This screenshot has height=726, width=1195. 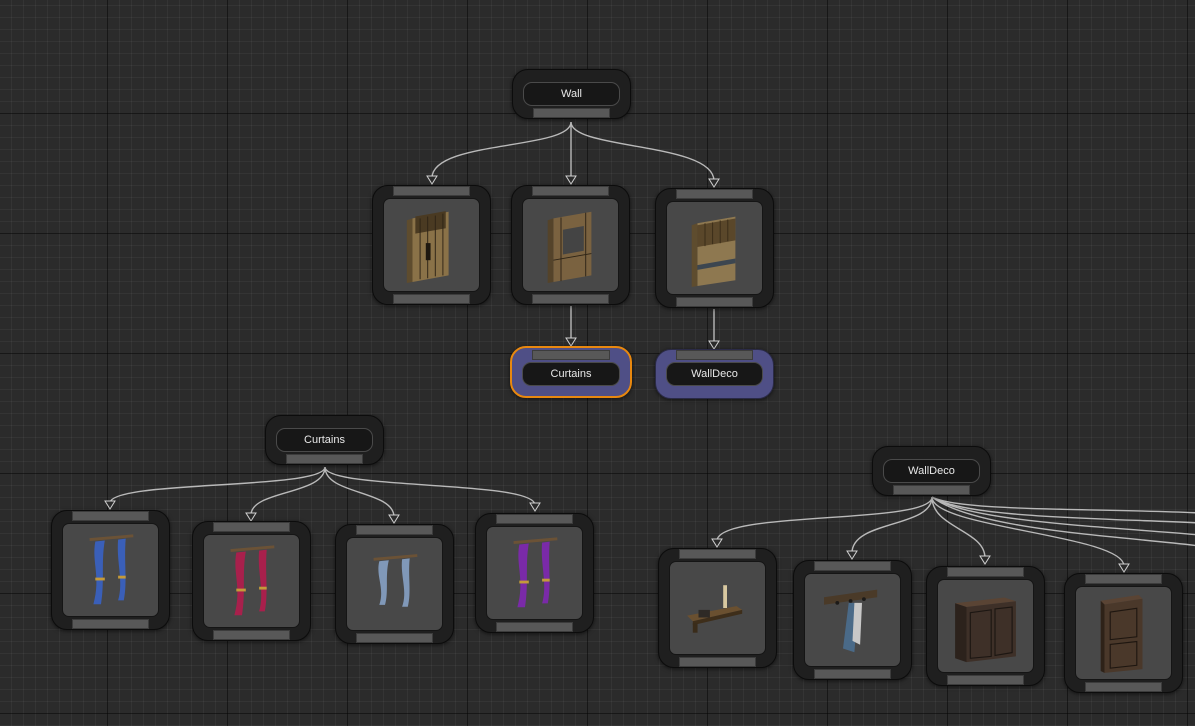 I want to click on curtains-node-output-port, so click(x=324, y=459).